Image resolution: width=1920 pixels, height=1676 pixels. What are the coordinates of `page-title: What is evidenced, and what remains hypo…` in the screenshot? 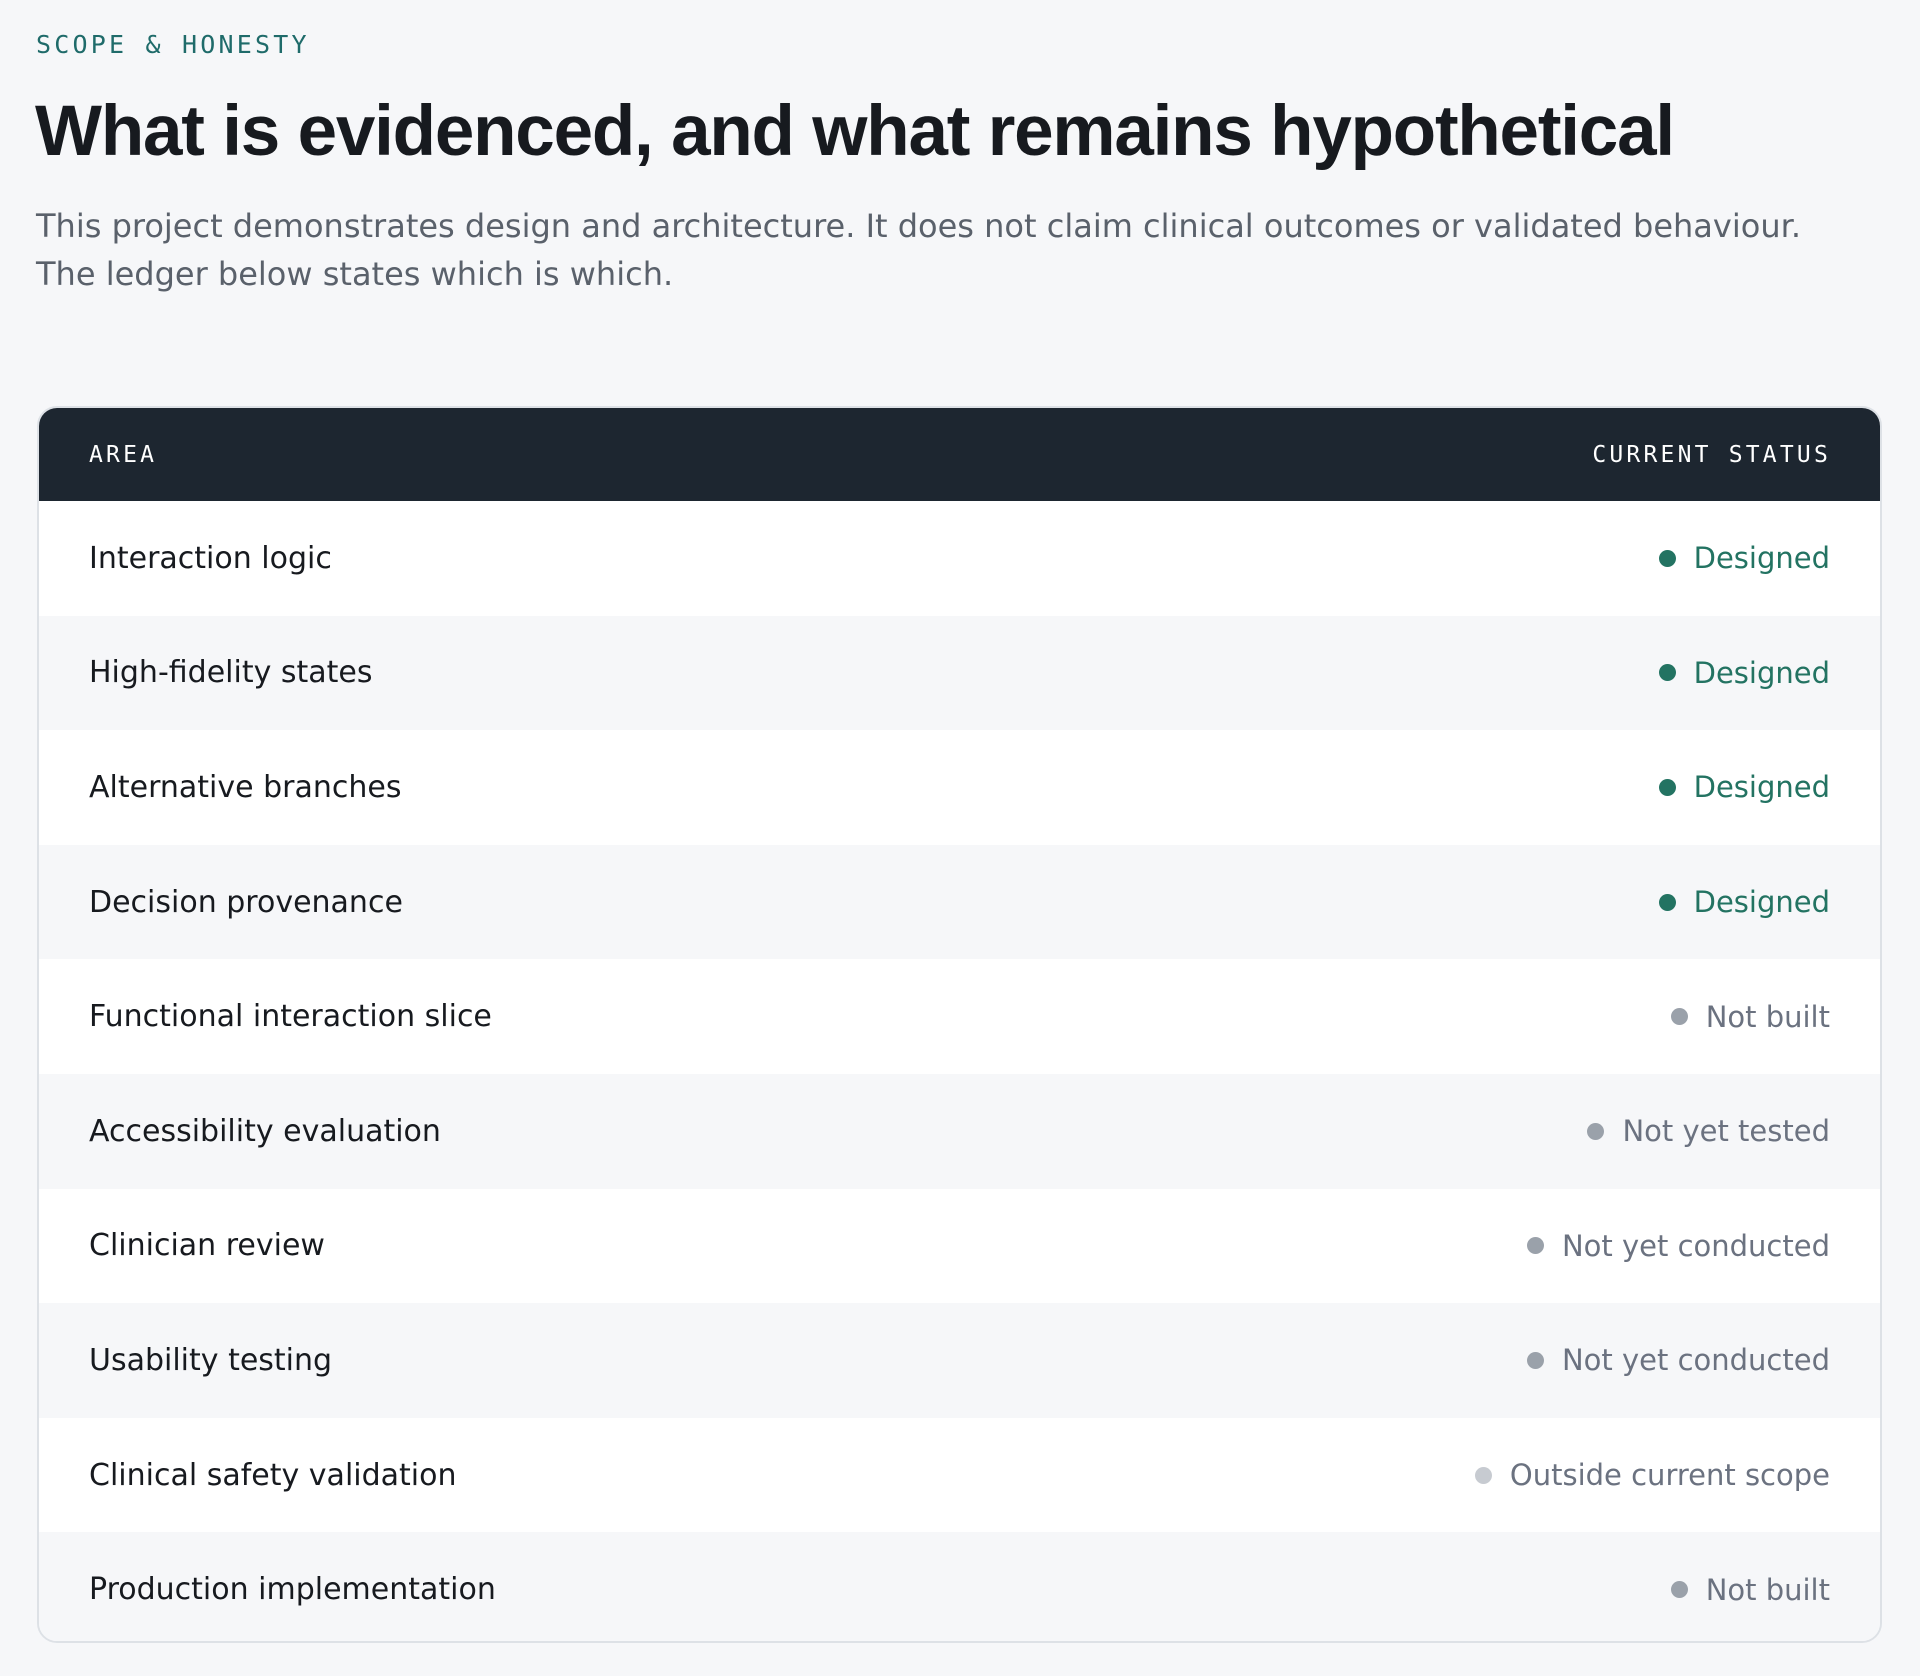 It's located at (855, 131).